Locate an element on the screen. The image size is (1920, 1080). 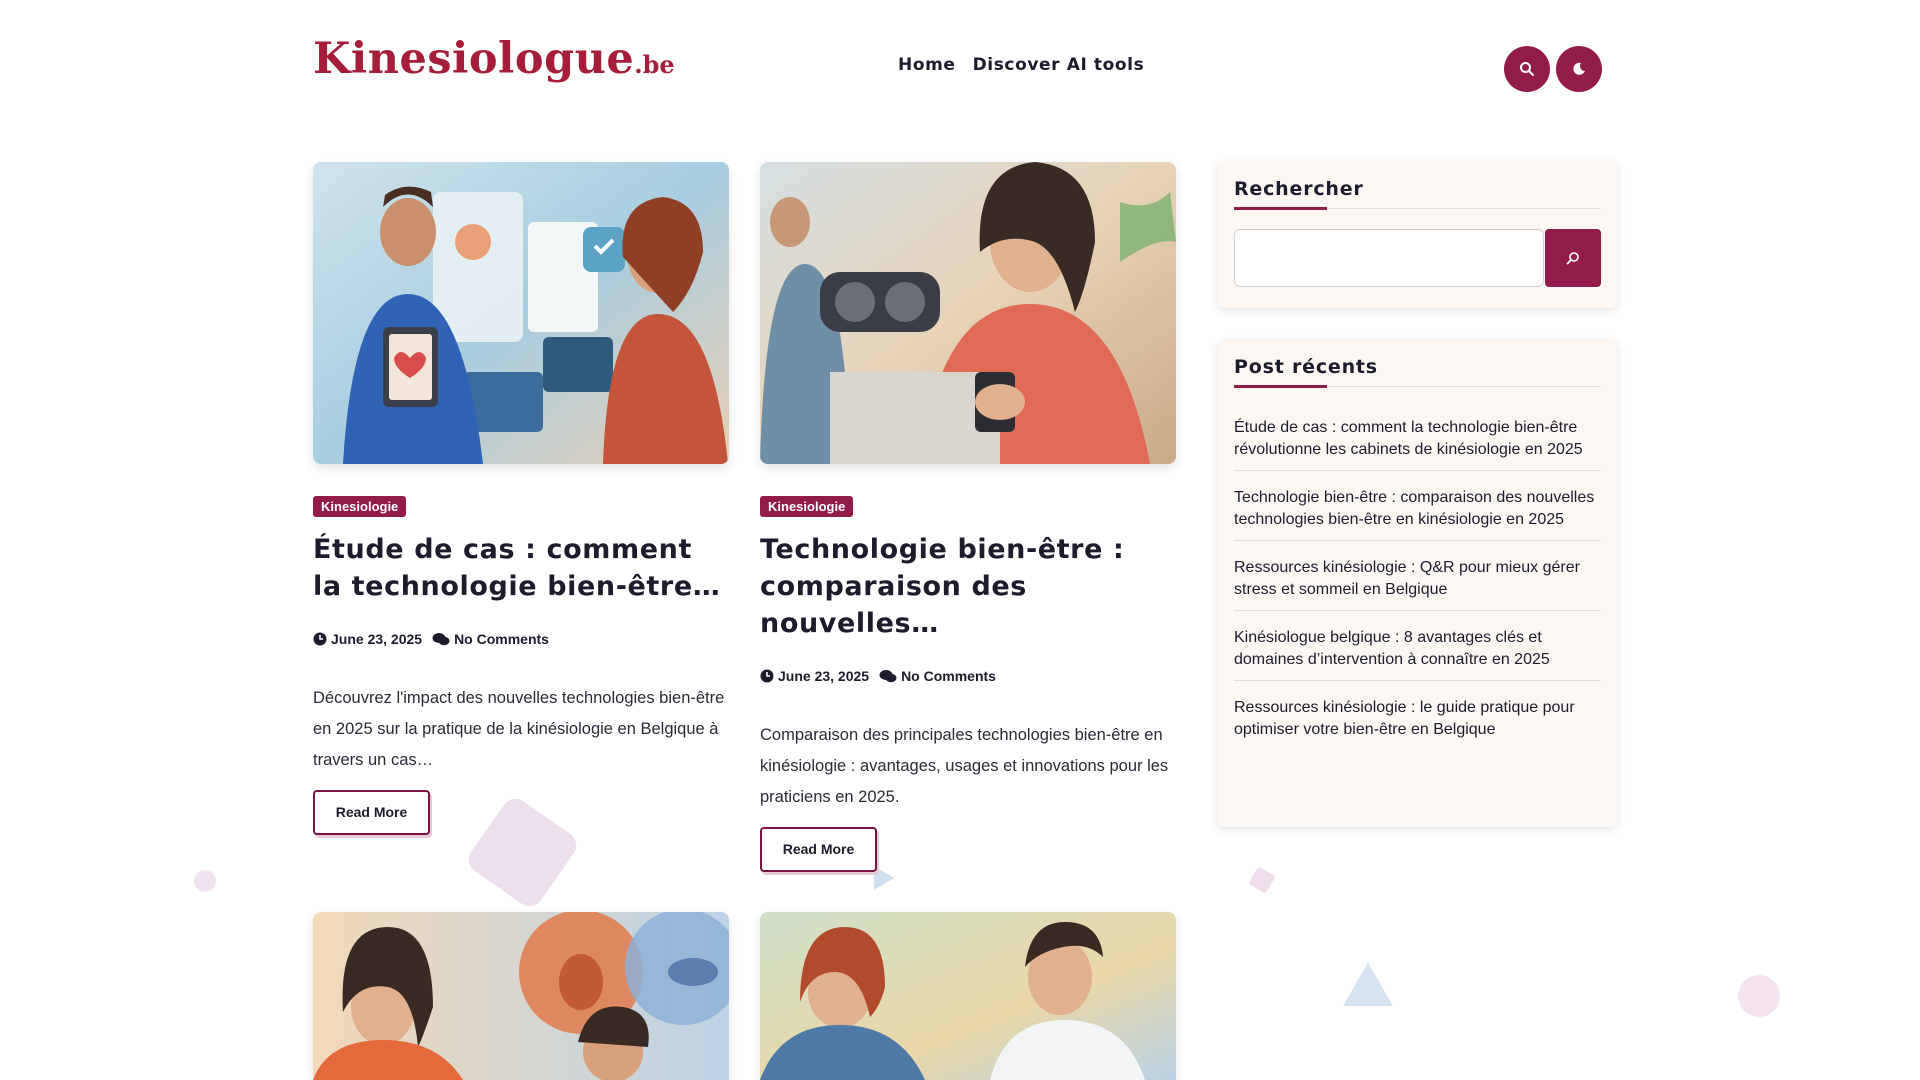
search-form is located at coordinates (1417, 258).